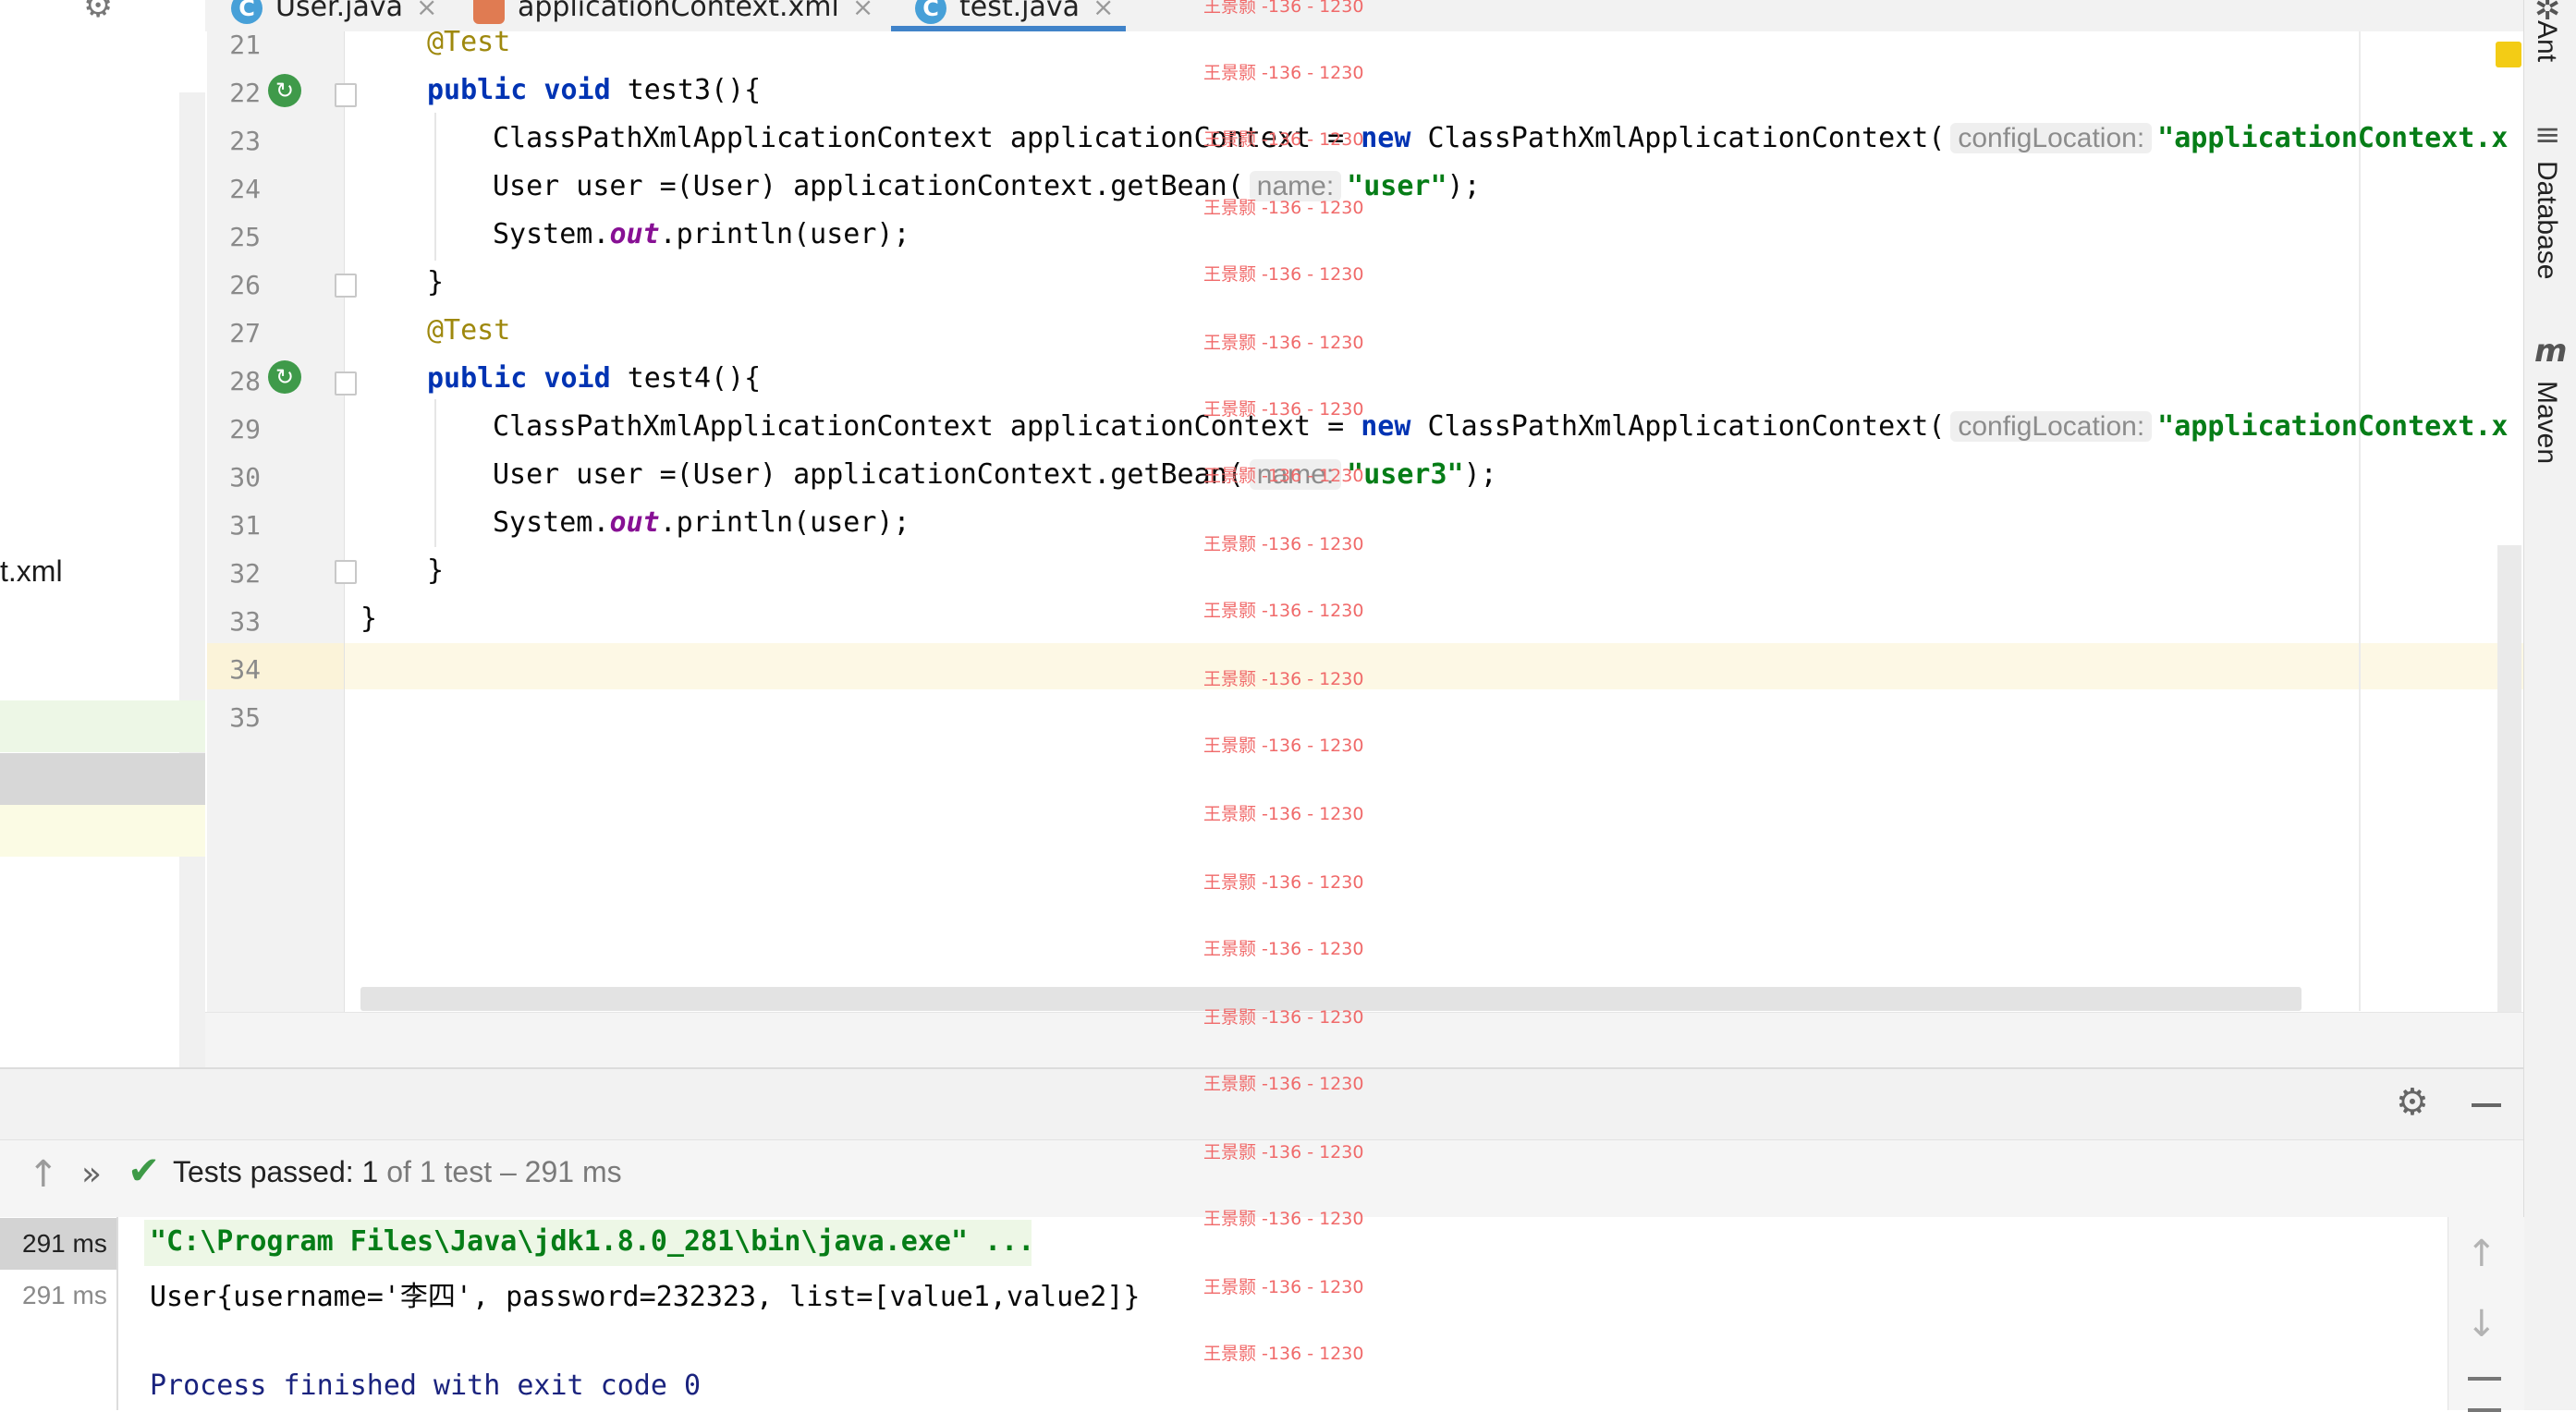 The width and height of the screenshot is (2576, 1412). Describe the element at coordinates (594, 90) in the screenshot. I see `code-line: public void test3(){` at that location.